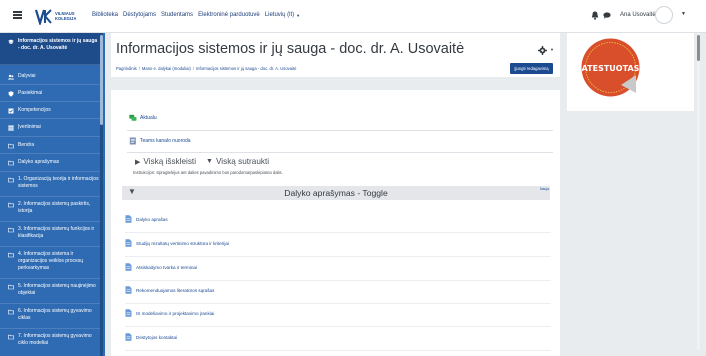 This screenshot has width=706, height=356. Describe the element at coordinates (11, 93) in the screenshot. I see `shield-icon` at that location.